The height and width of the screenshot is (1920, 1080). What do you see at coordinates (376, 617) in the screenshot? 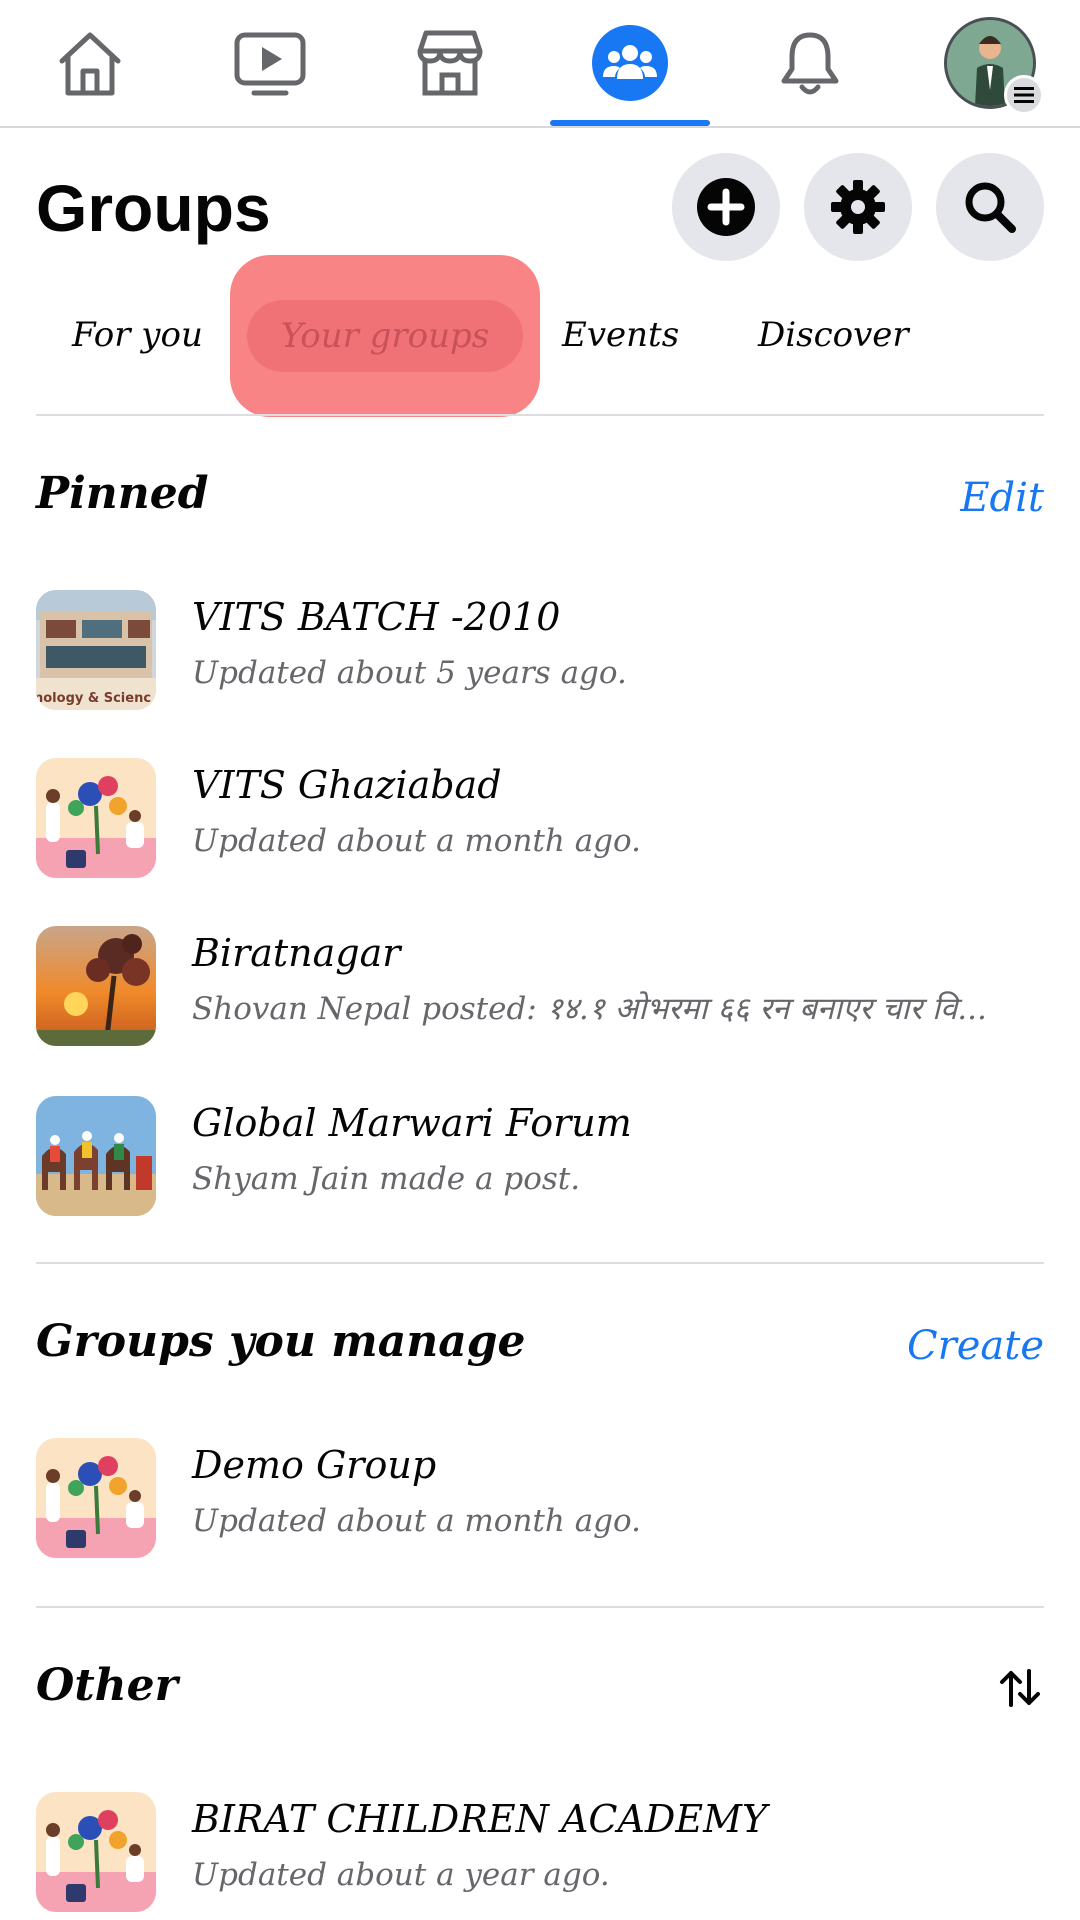
I see `group-name: VITS BATCH -2010` at bounding box center [376, 617].